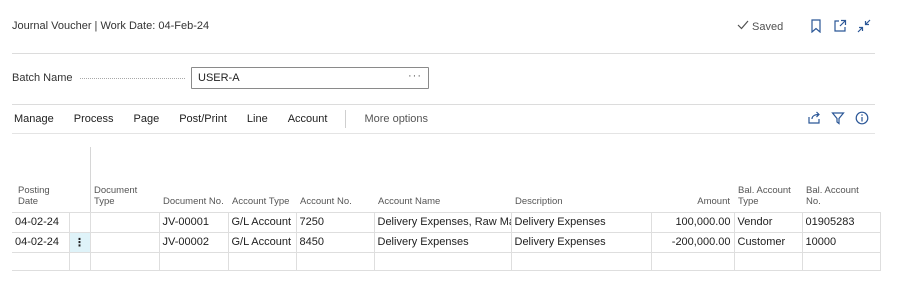 Image resolution: width=901 pixels, height=295 pixels. What do you see at coordinates (862, 118) in the screenshot?
I see `info-icon` at bounding box center [862, 118].